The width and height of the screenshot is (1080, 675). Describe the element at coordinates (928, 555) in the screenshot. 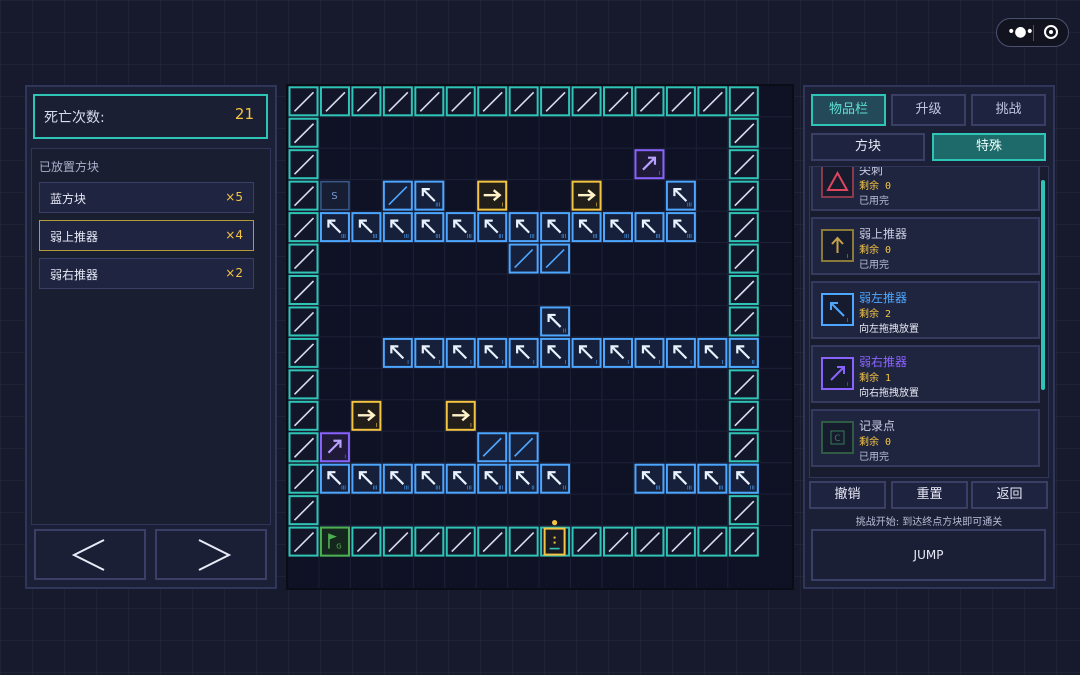

I see `jump-button: JUMP` at that location.